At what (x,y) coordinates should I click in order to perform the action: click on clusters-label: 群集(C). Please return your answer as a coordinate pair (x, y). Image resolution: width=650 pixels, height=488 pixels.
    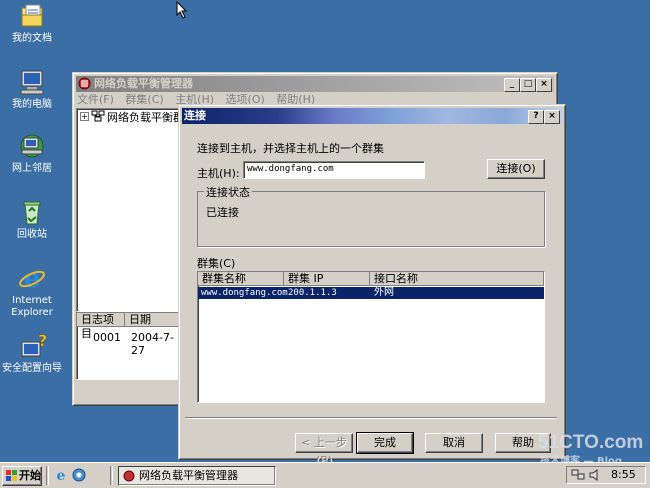
    Looking at the image, I should click on (216, 263).